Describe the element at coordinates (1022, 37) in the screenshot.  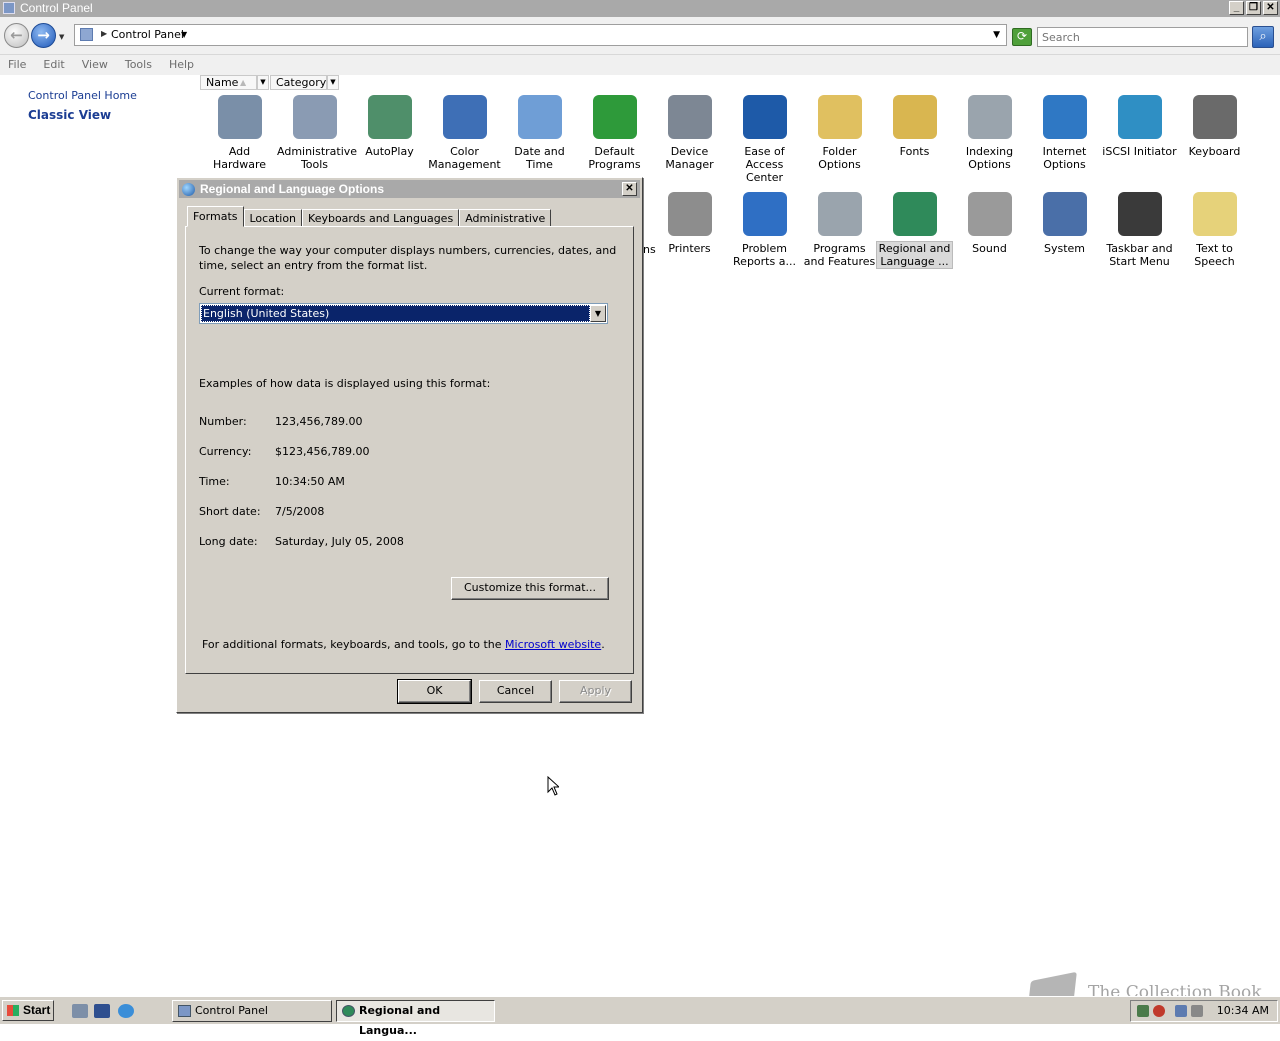
I see `refresh-button: ⟳` at that location.